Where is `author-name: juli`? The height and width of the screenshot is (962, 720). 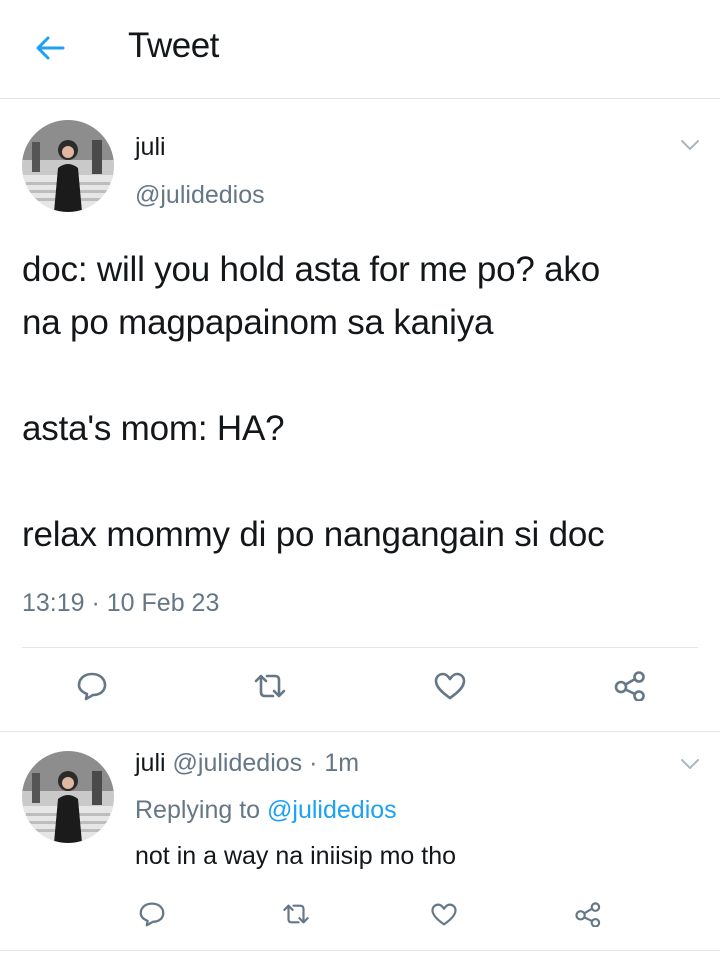
author-name: juli is located at coordinates (150, 147).